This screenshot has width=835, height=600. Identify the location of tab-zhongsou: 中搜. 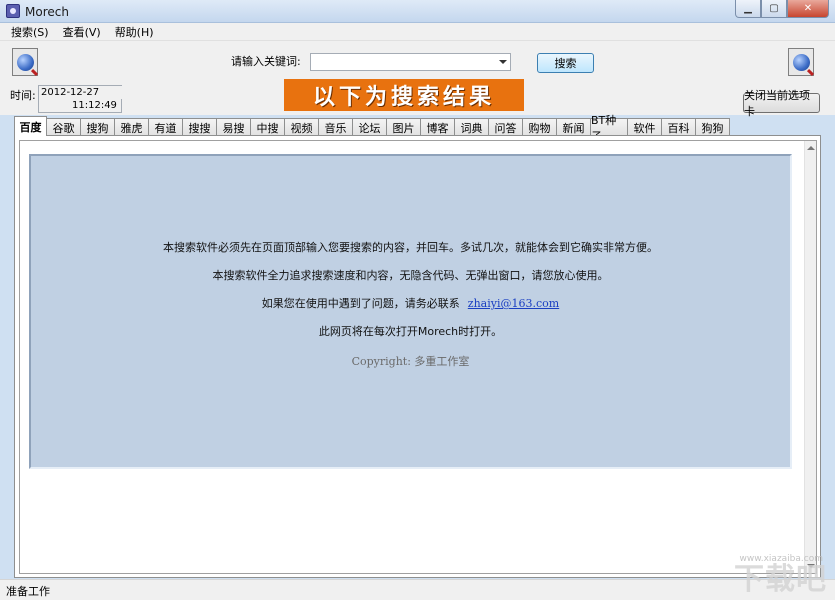
(267, 127).